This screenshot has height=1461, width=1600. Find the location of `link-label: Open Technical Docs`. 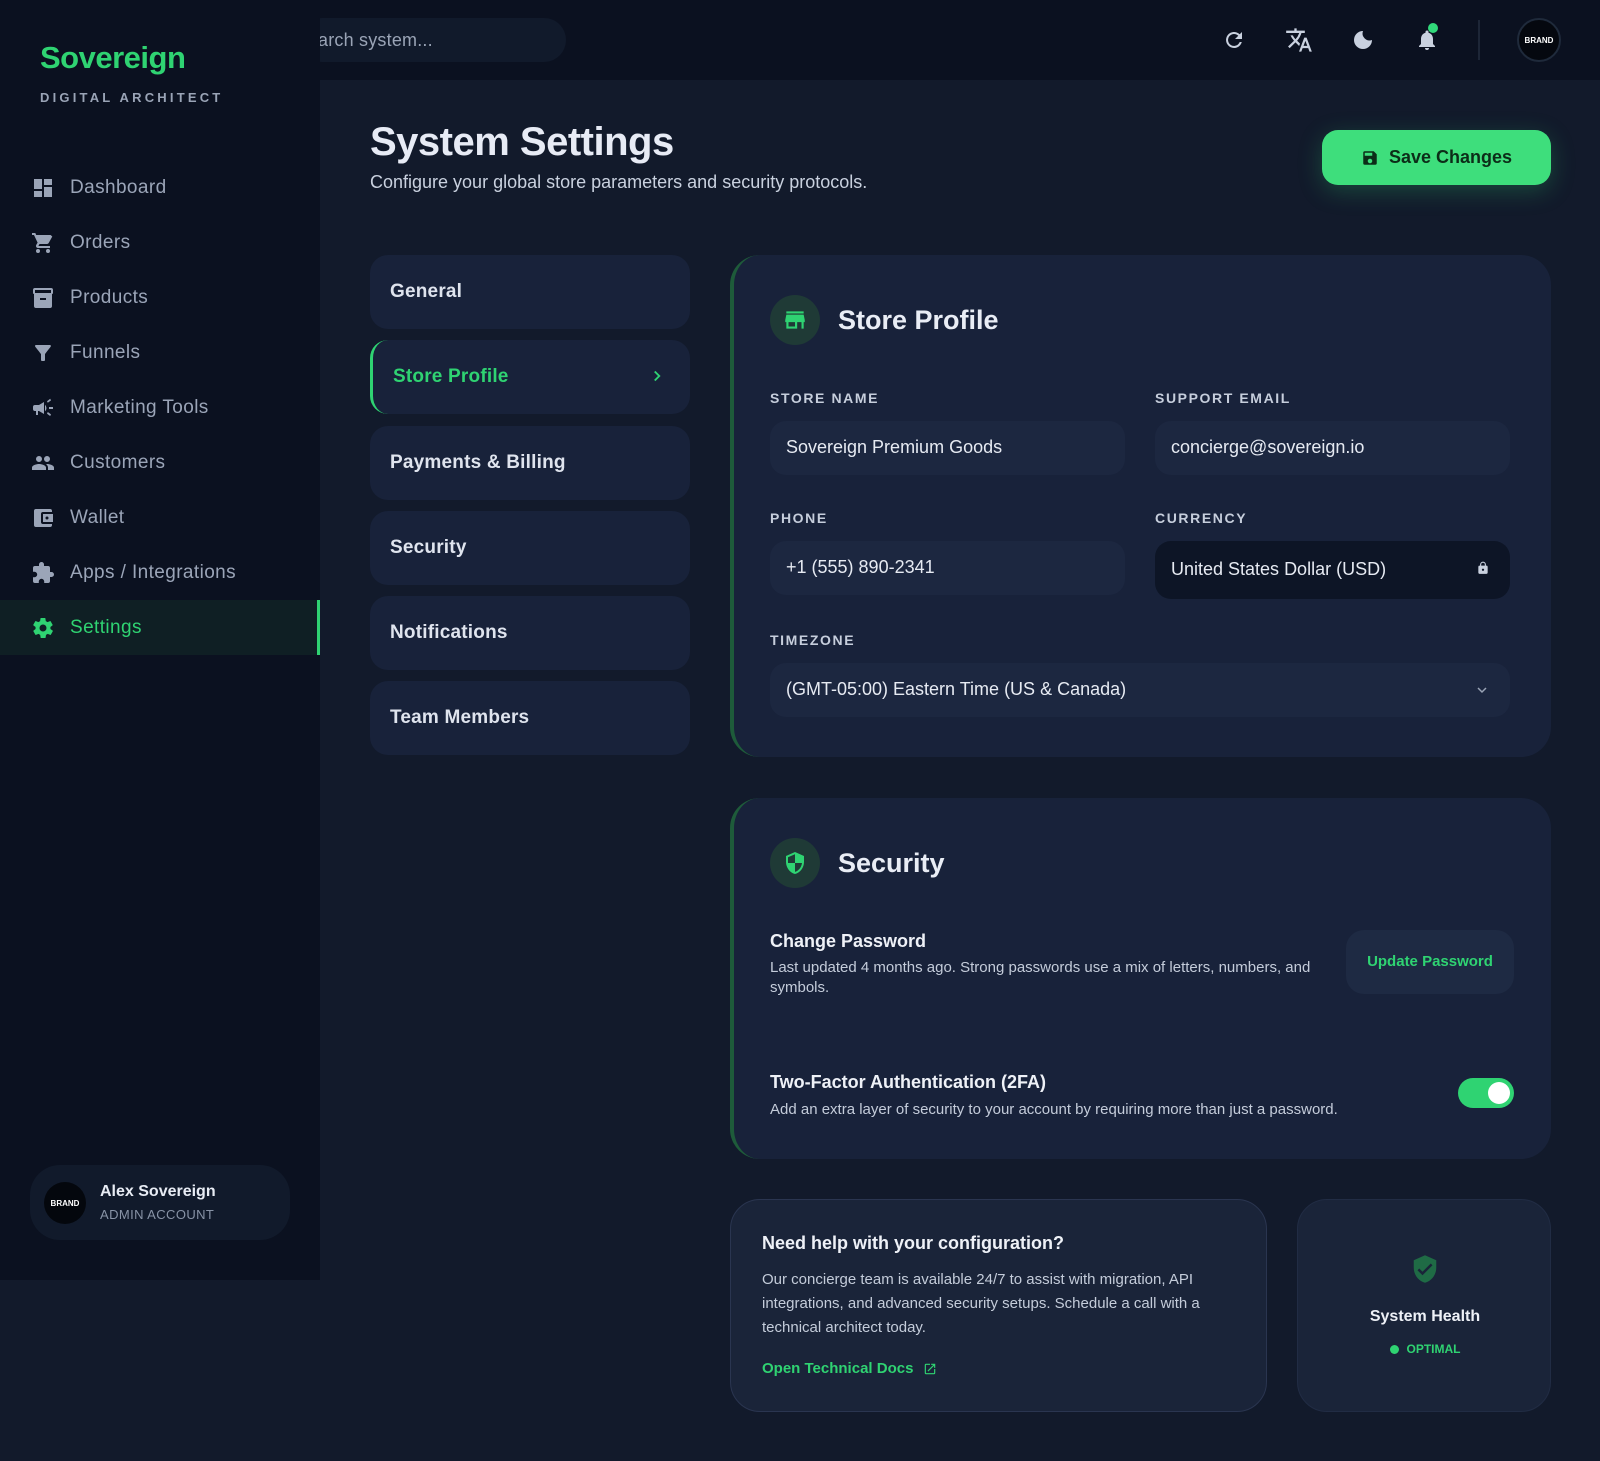

link-label: Open Technical Docs is located at coordinates (838, 1368).